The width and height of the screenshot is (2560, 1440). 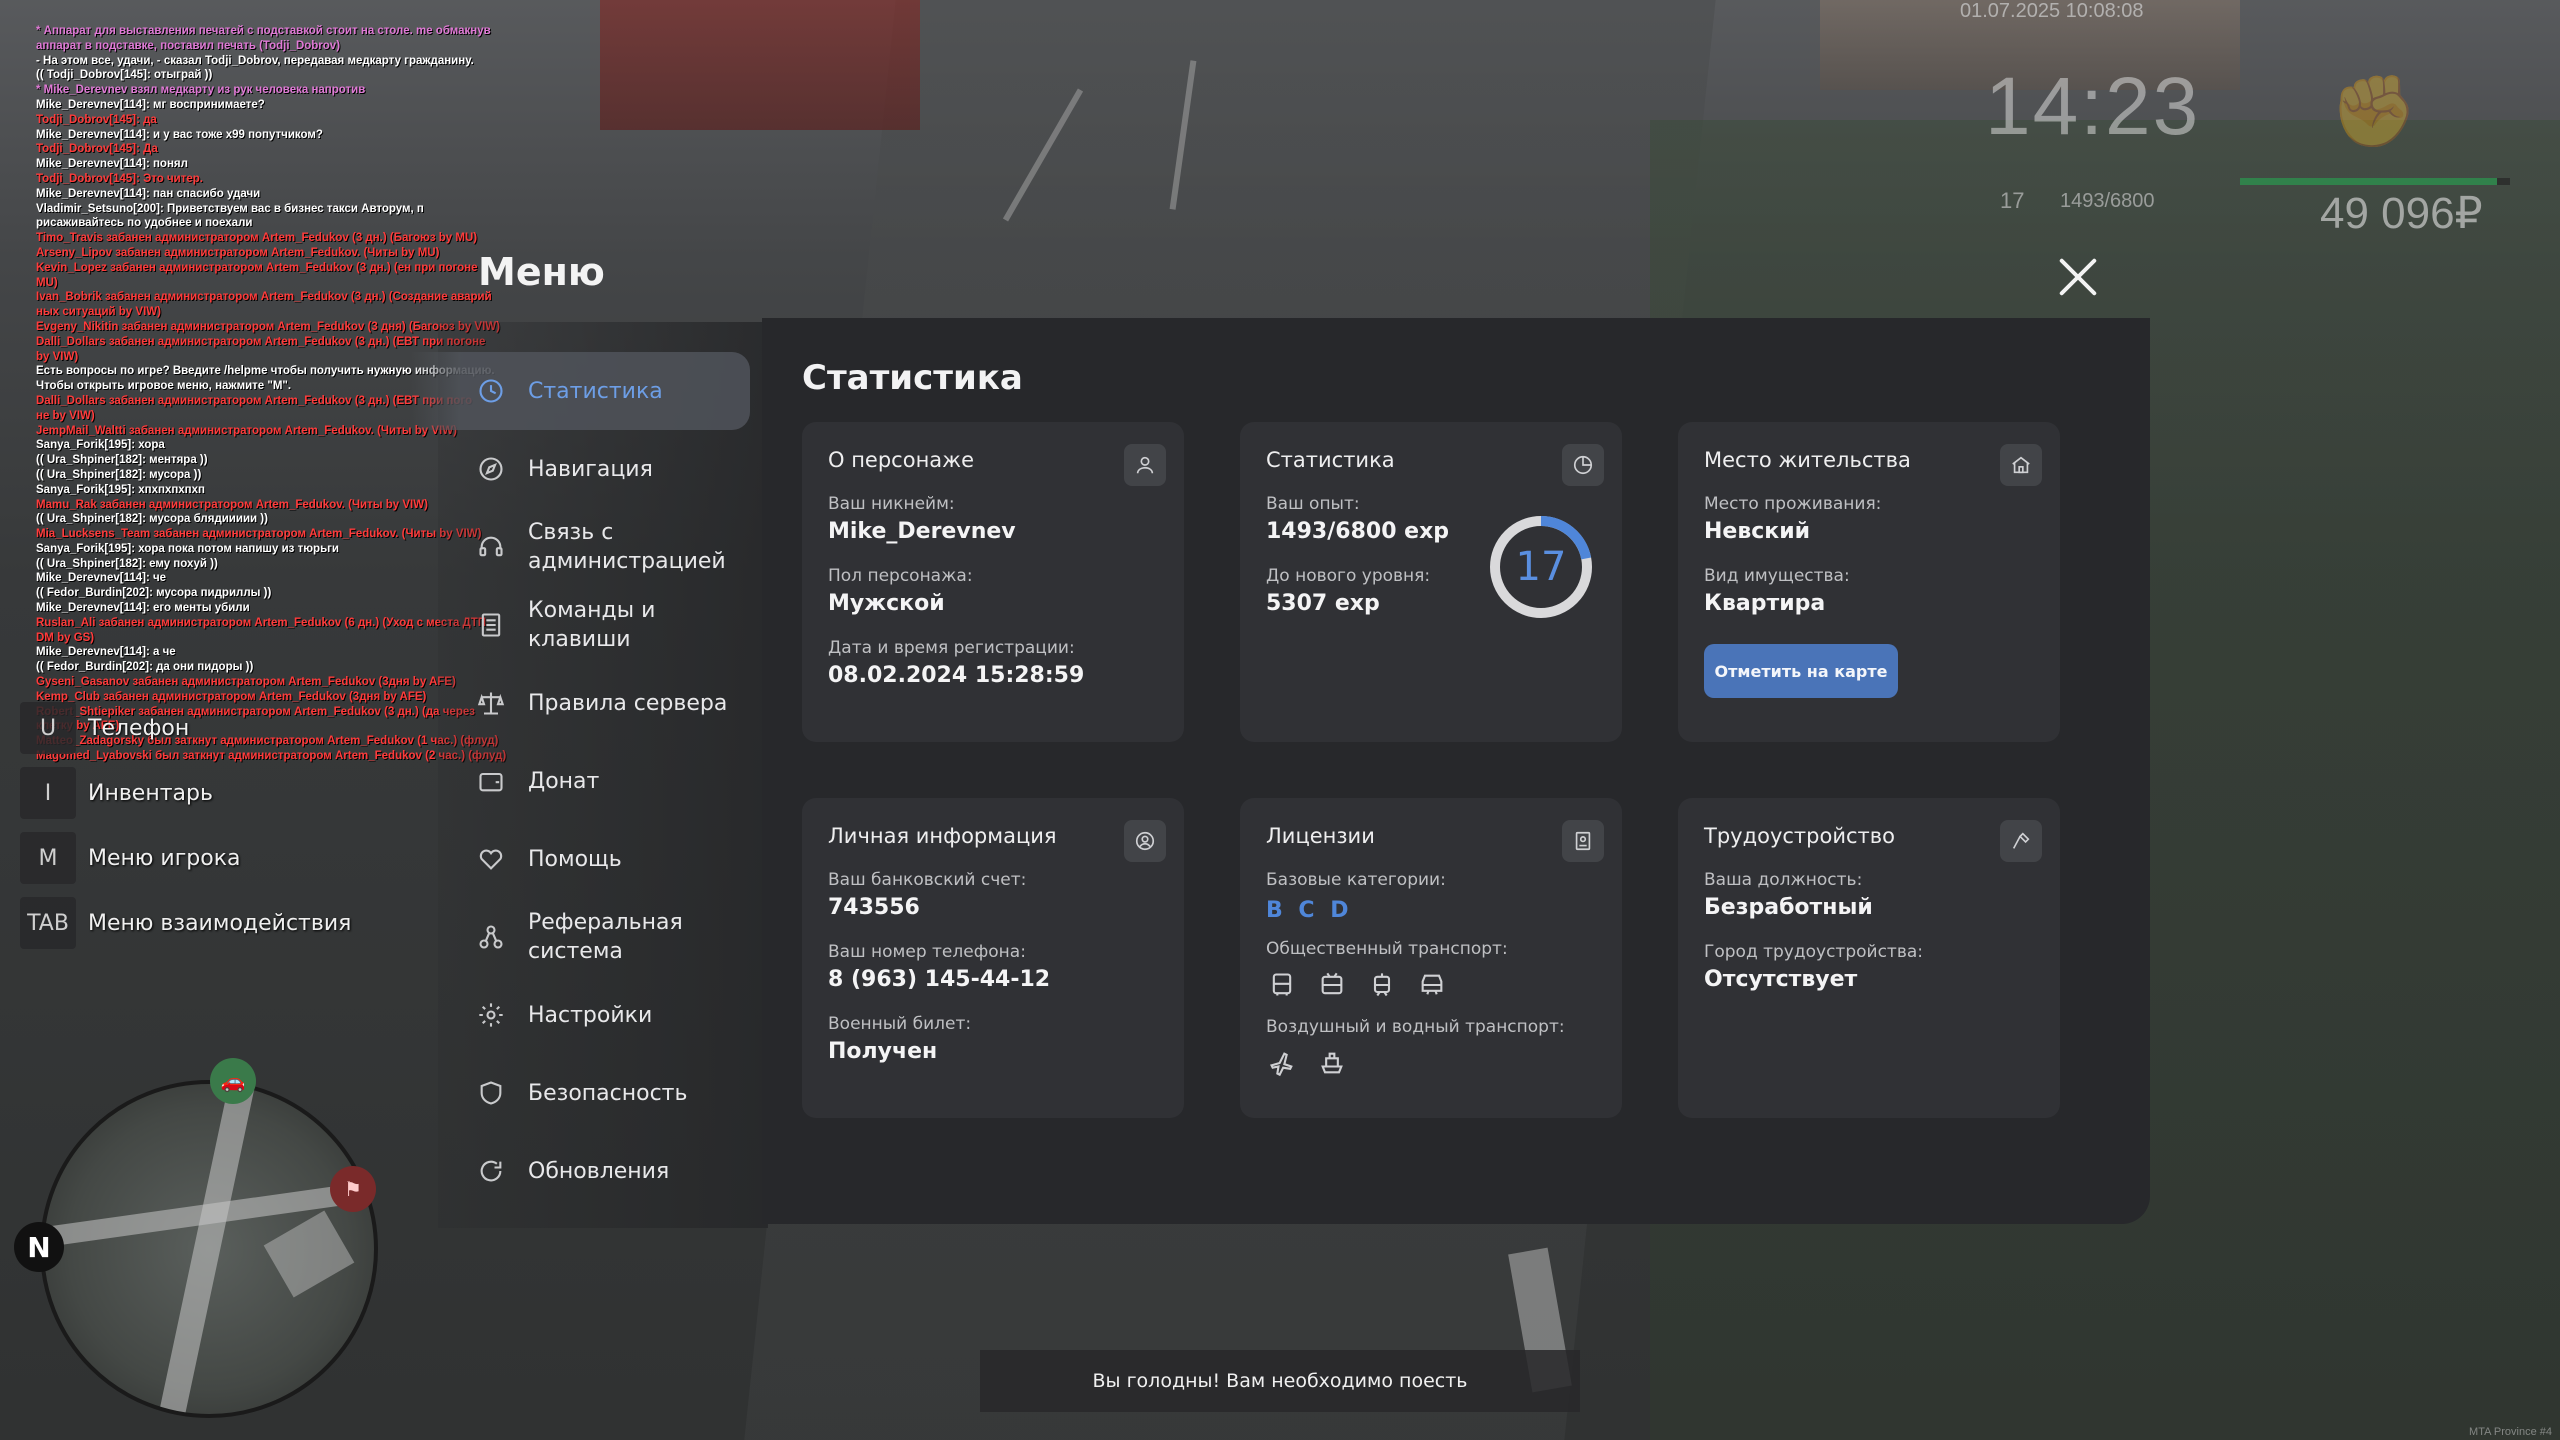 I want to click on card-title: Статистика, so click(x=1330, y=460).